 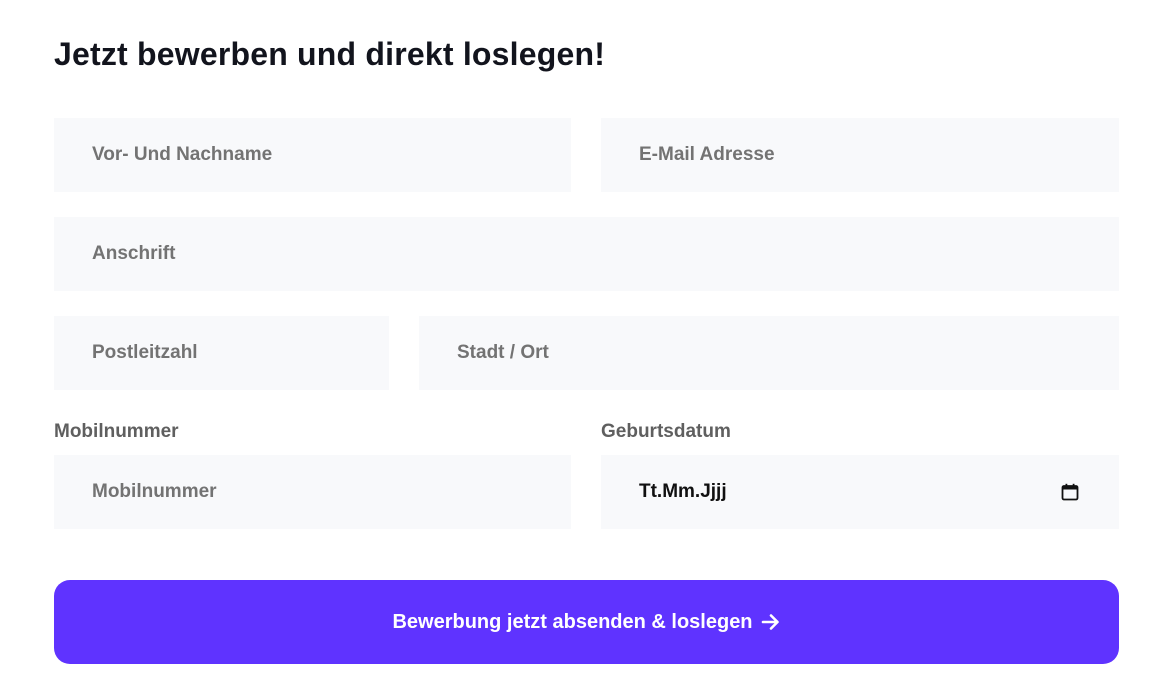 I want to click on mobile-input, so click(x=331, y=492).